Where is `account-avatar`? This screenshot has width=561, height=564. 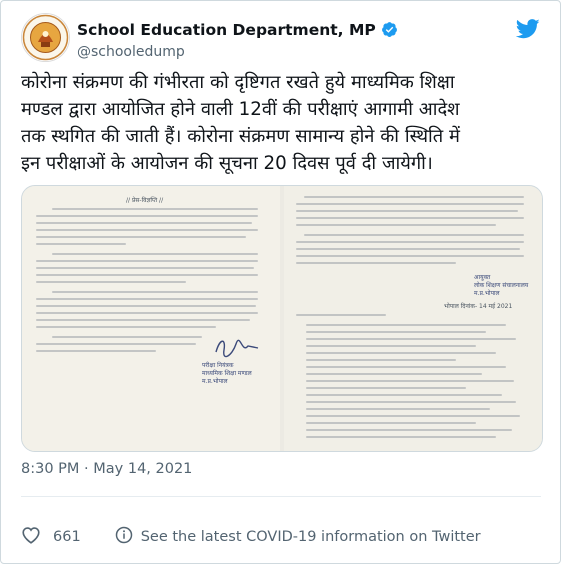 account-avatar is located at coordinates (45, 37).